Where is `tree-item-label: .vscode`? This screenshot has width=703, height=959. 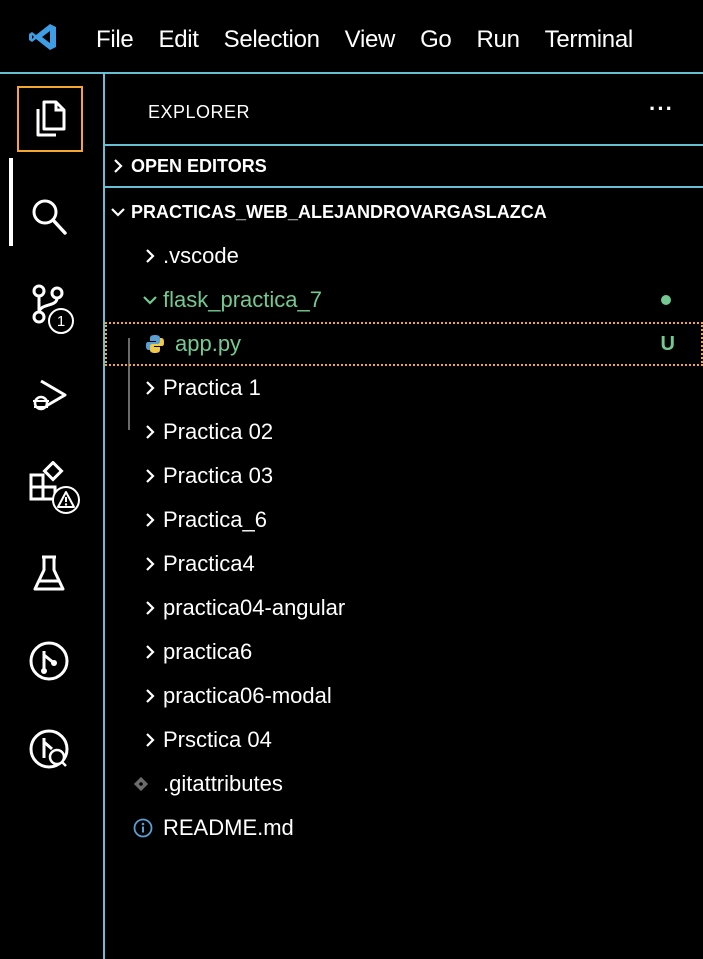
tree-item-label: .vscode is located at coordinates (201, 255).